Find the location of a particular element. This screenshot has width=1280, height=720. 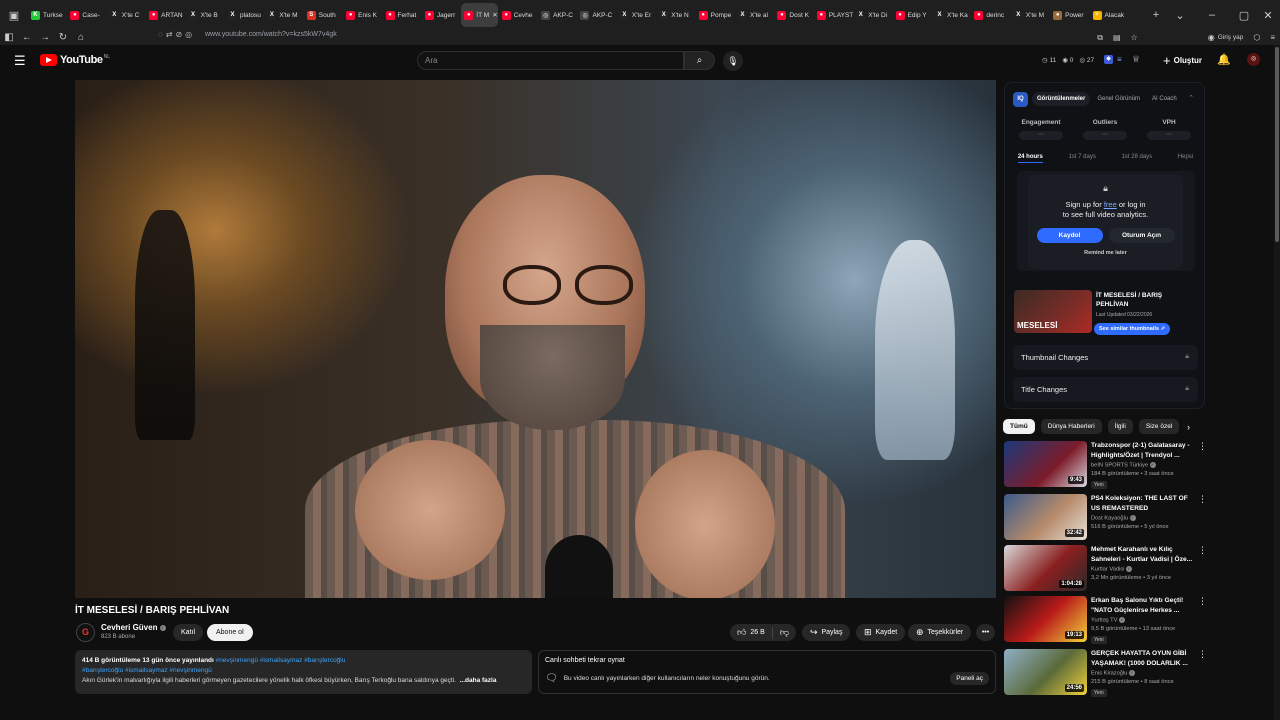

collapse-icon: ⌃ is located at coordinates (1191, 98).